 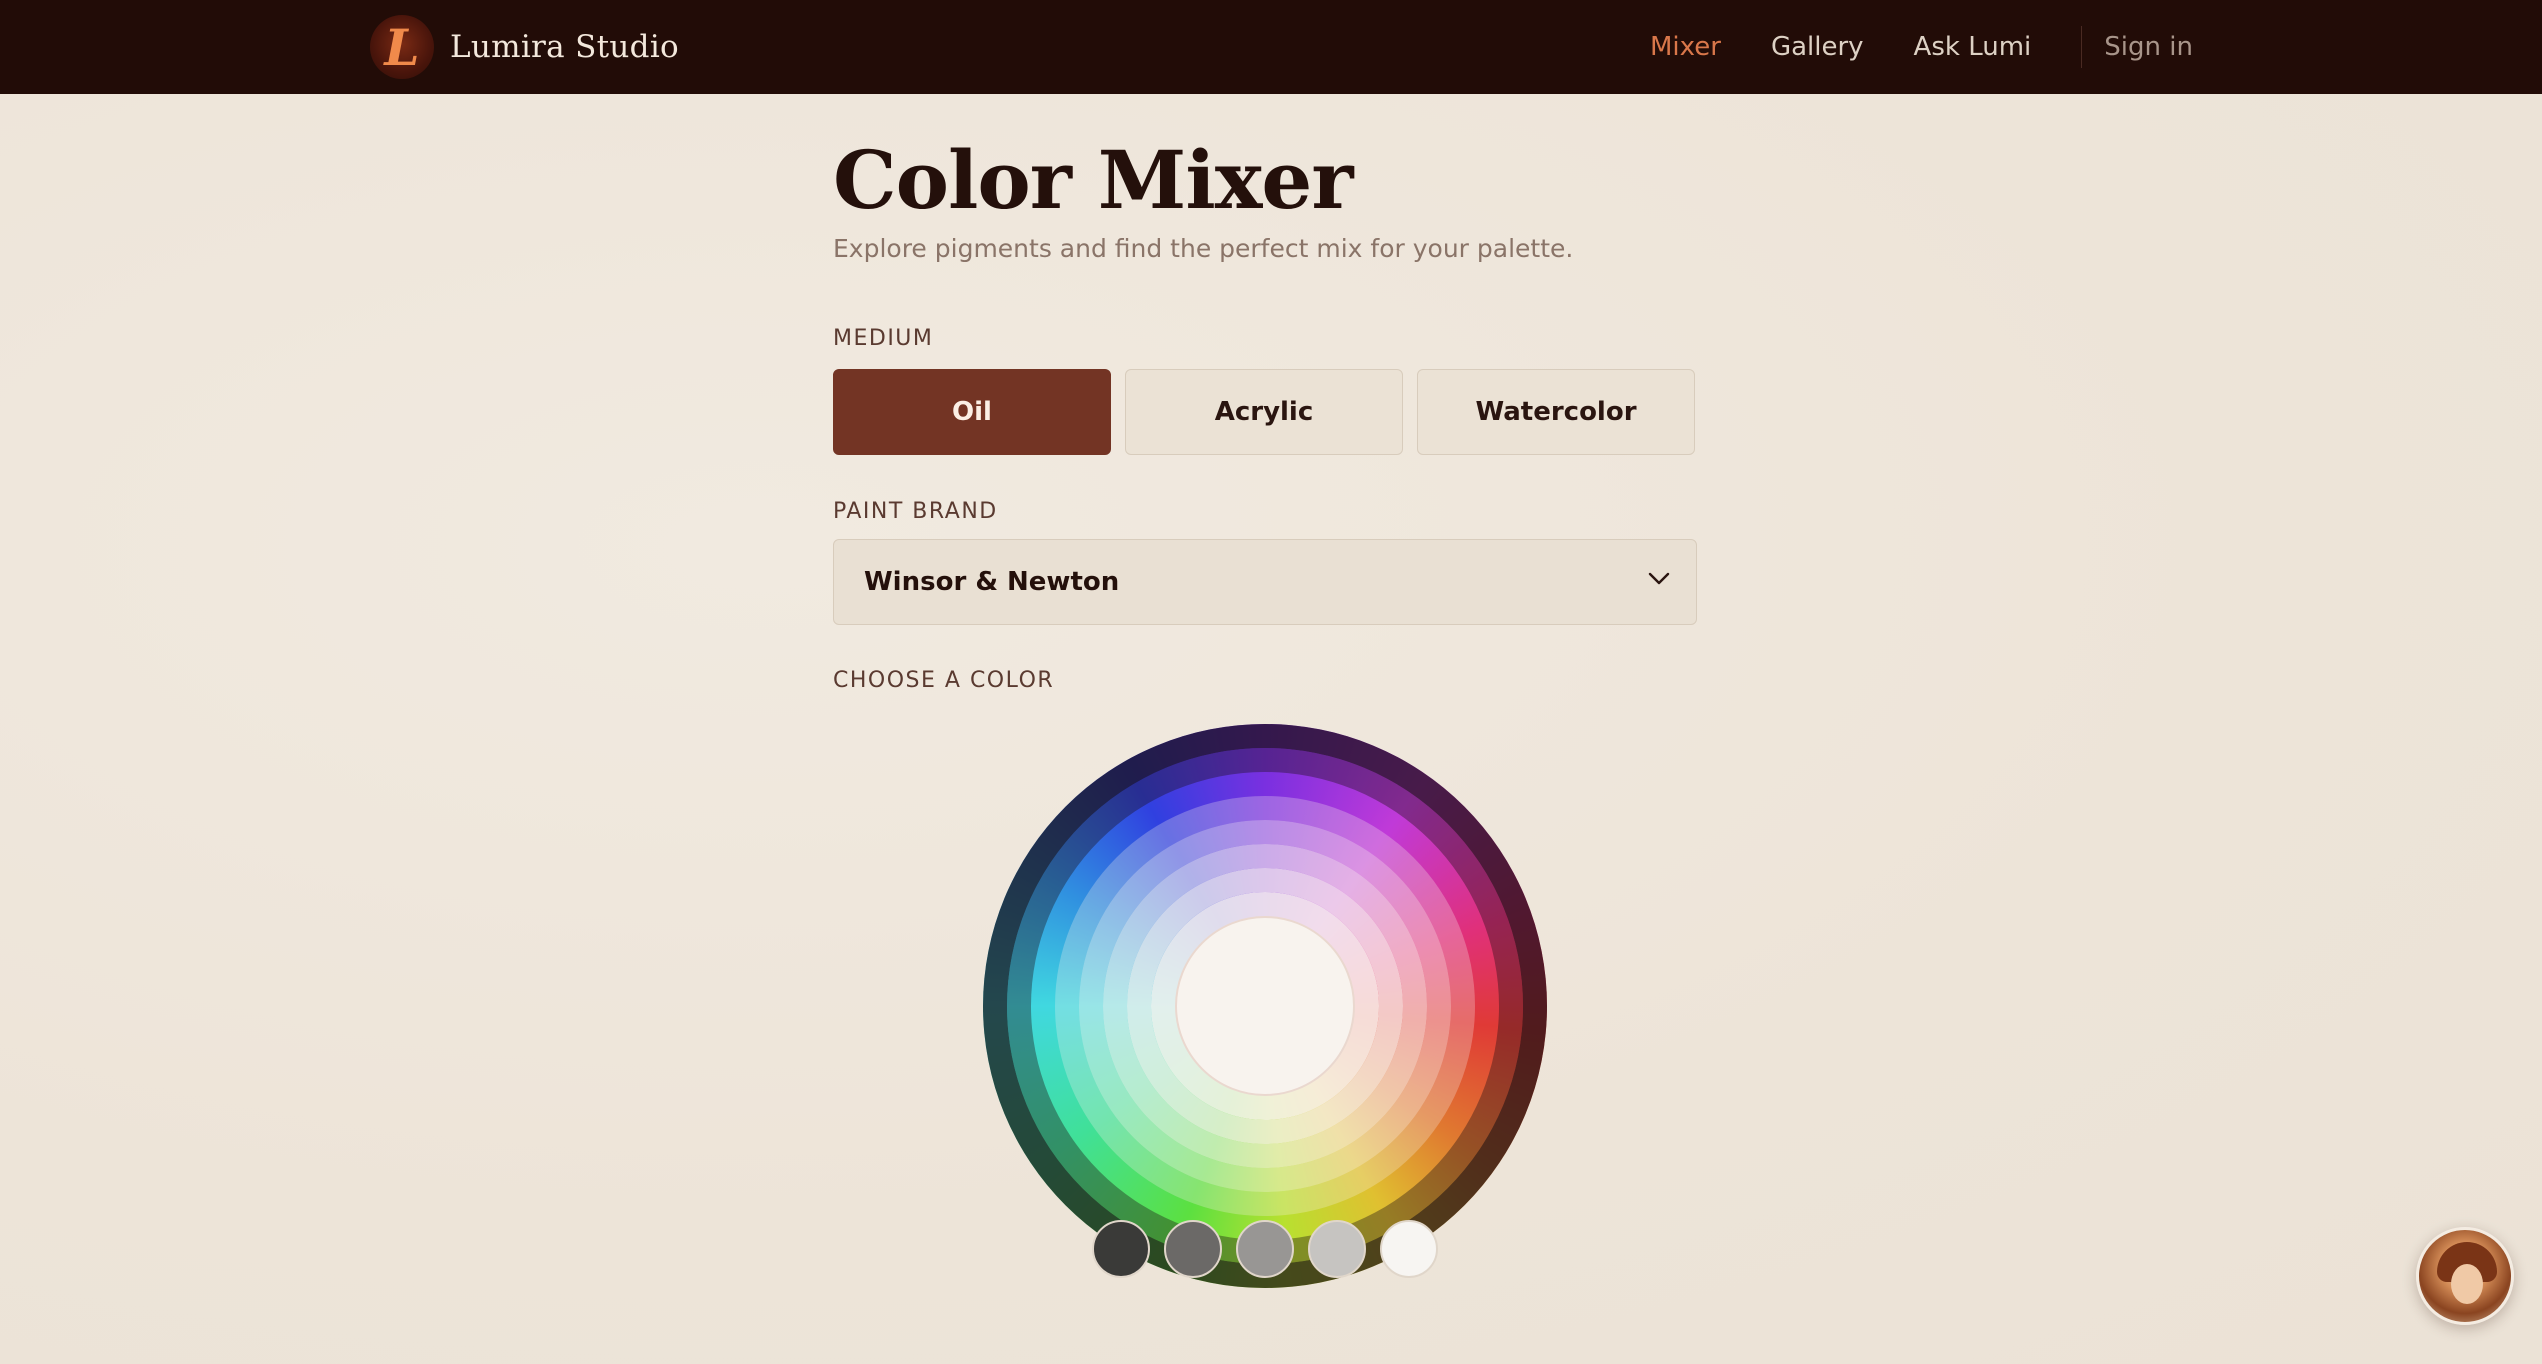 What do you see at coordinates (1973, 47) in the screenshot?
I see `nav-link-ask-lumi: Ask Lumi` at bounding box center [1973, 47].